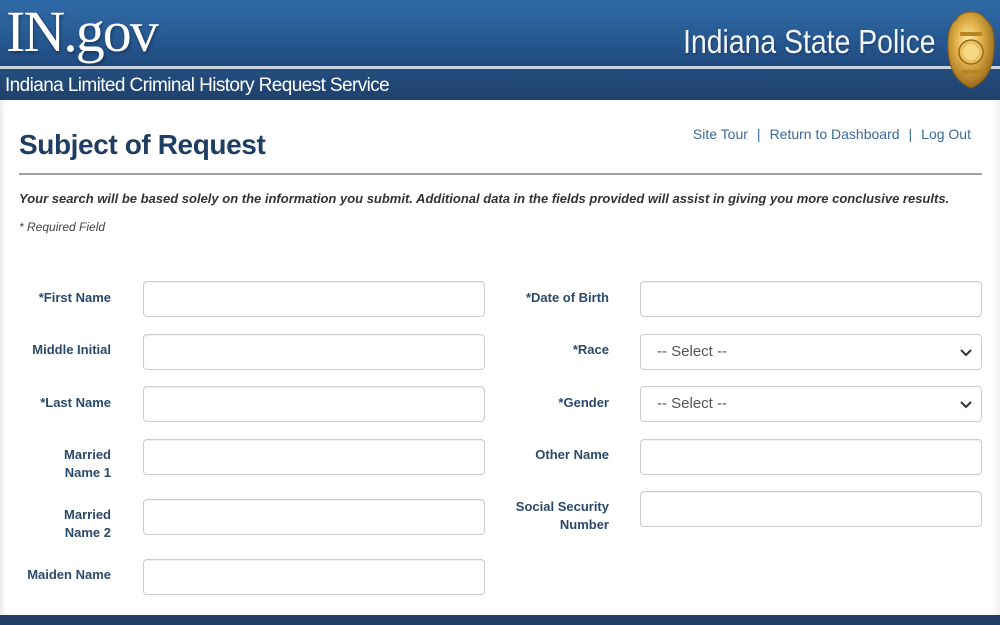 The width and height of the screenshot is (1000, 625). What do you see at coordinates (811, 457) in the screenshot?
I see `other-name-input` at bounding box center [811, 457].